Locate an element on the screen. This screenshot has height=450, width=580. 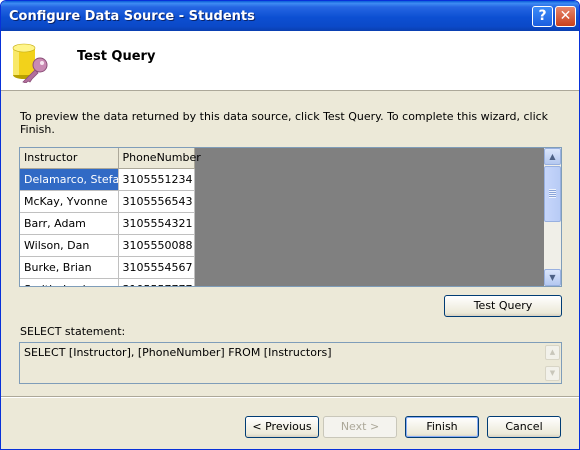
cell-phone: 3105556543 is located at coordinates (156, 201).